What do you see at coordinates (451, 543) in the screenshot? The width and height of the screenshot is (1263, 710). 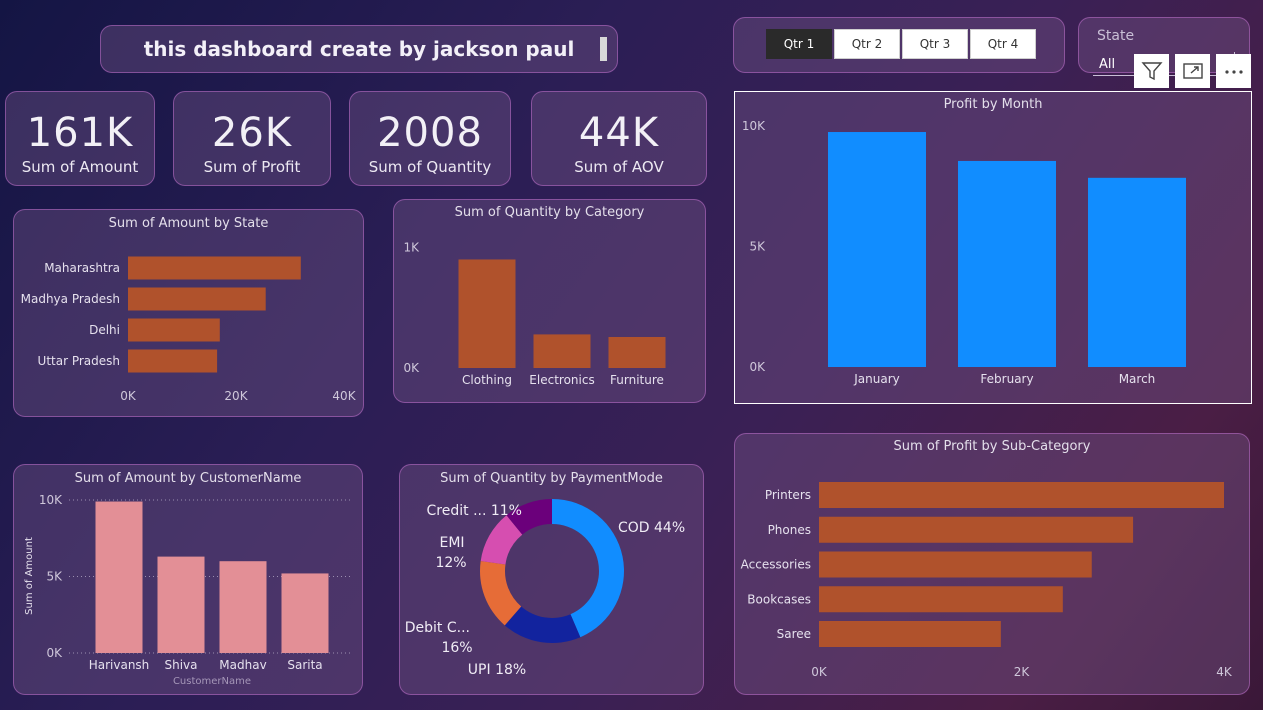 I see `slice-label: EMI` at bounding box center [451, 543].